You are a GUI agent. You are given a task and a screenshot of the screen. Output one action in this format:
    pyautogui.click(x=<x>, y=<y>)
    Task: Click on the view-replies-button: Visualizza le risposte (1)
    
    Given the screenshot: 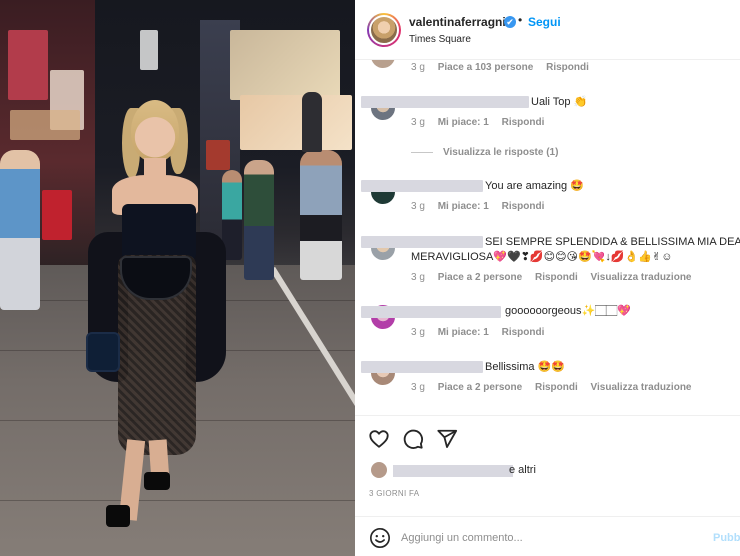 What is the action you would take?
    pyautogui.click(x=484, y=152)
    